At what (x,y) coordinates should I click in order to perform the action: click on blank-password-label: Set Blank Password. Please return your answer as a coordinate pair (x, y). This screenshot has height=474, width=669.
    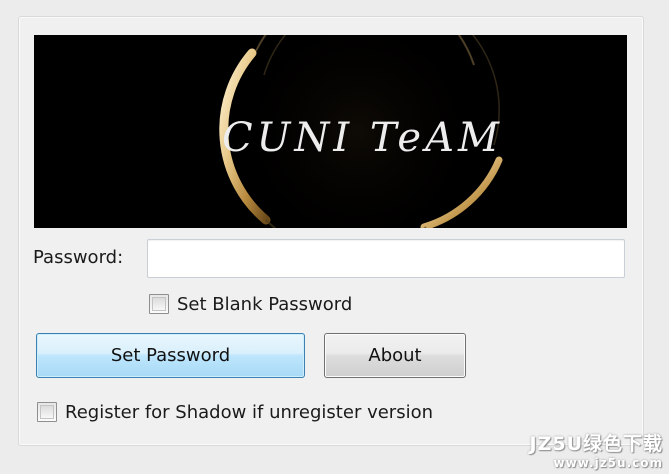
    Looking at the image, I should click on (264, 304).